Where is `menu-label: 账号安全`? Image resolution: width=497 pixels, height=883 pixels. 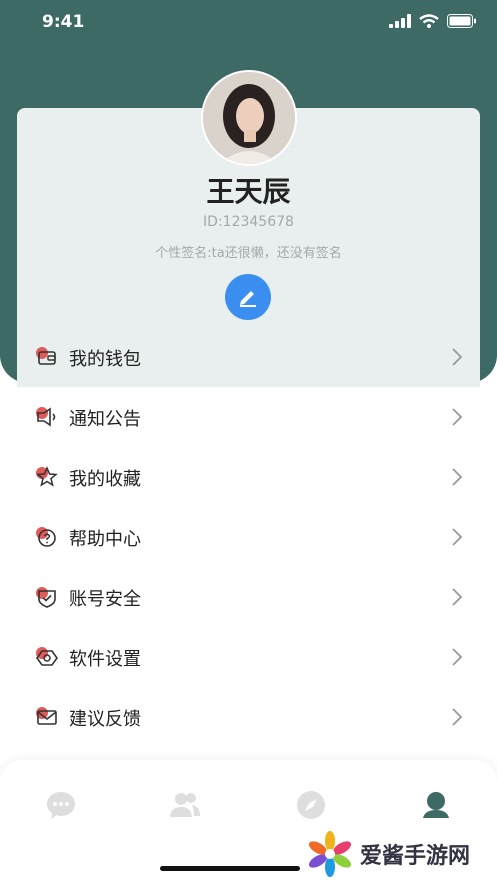
menu-label: 账号安全 is located at coordinates (105, 599).